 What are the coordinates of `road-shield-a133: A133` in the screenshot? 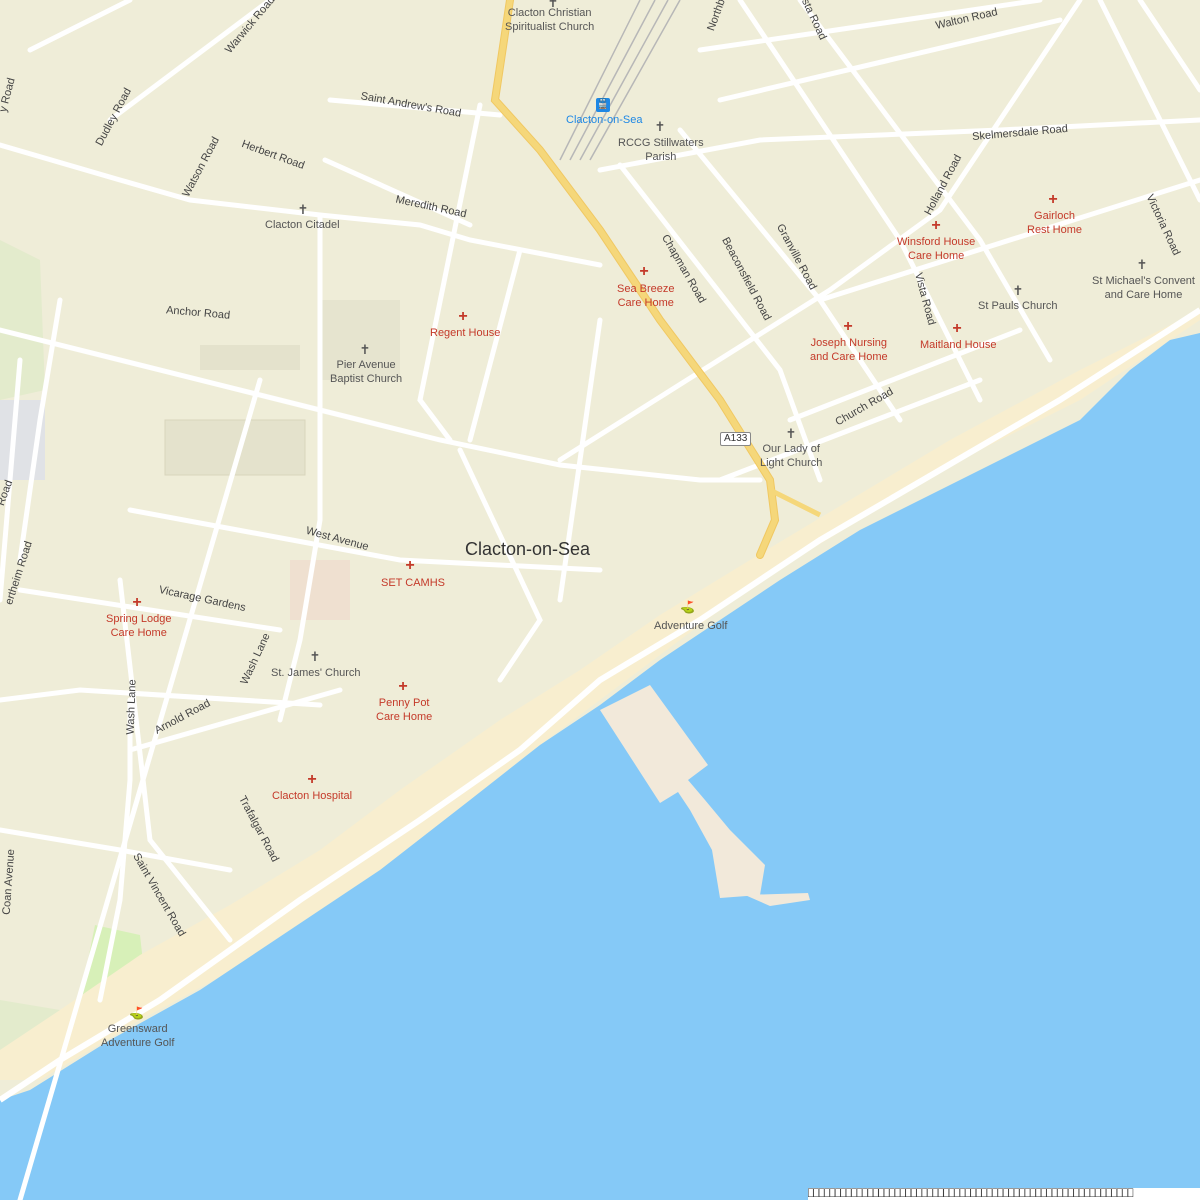 It's located at (736, 439).